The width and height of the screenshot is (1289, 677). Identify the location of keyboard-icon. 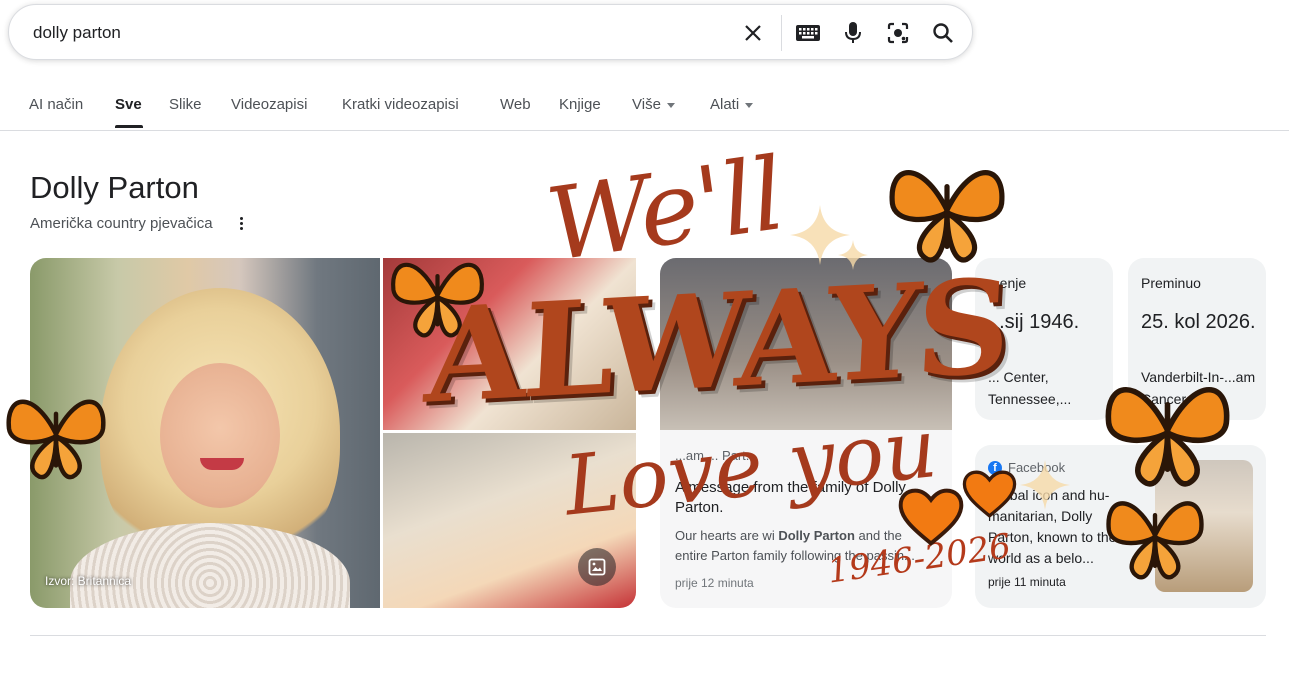
(808, 33).